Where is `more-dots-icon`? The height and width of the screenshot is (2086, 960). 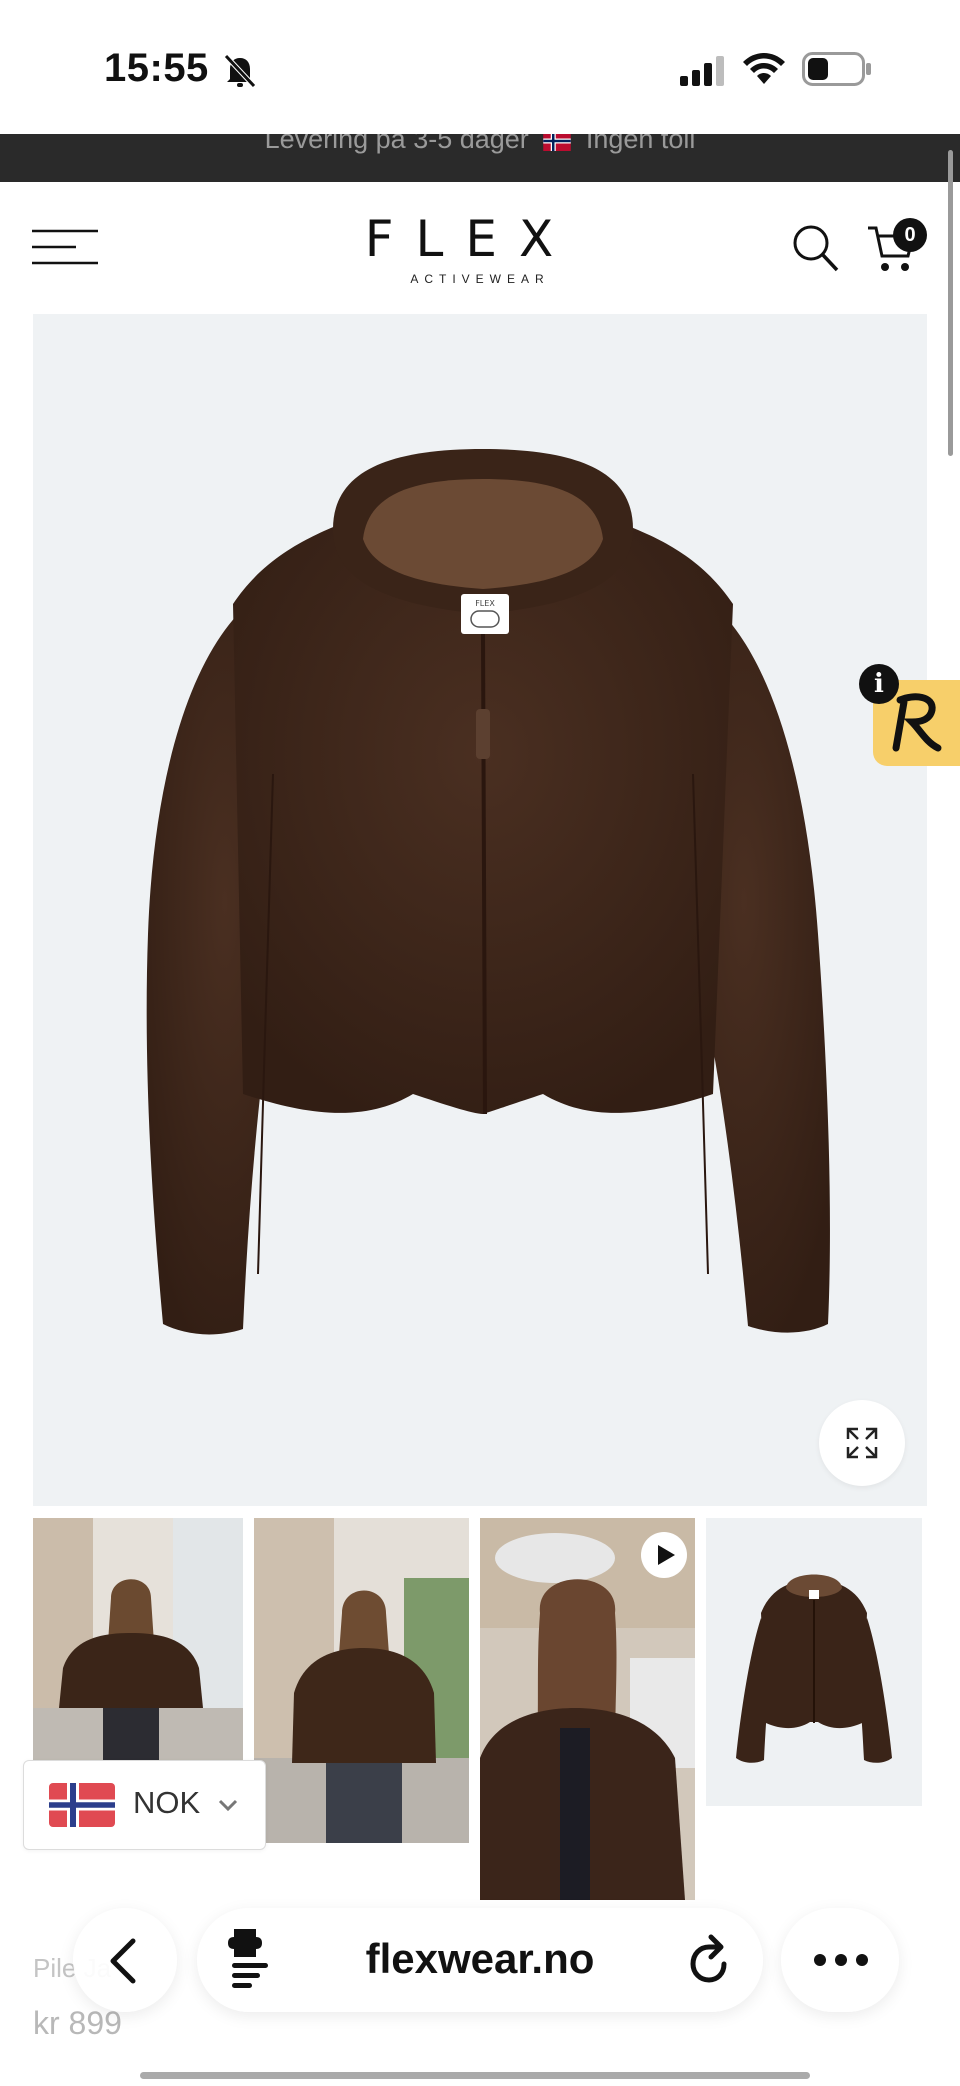 more-dots-icon is located at coordinates (841, 1960).